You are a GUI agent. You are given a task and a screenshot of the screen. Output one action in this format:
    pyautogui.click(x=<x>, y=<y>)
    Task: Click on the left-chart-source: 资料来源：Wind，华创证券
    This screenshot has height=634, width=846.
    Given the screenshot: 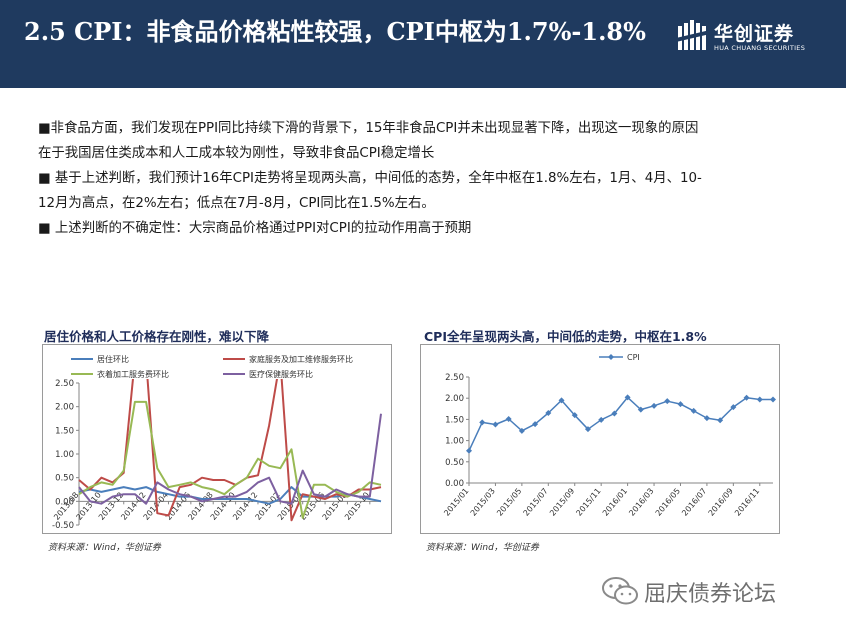 What is the action you would take?
    pyautogui.click(x=104, y=548)
    